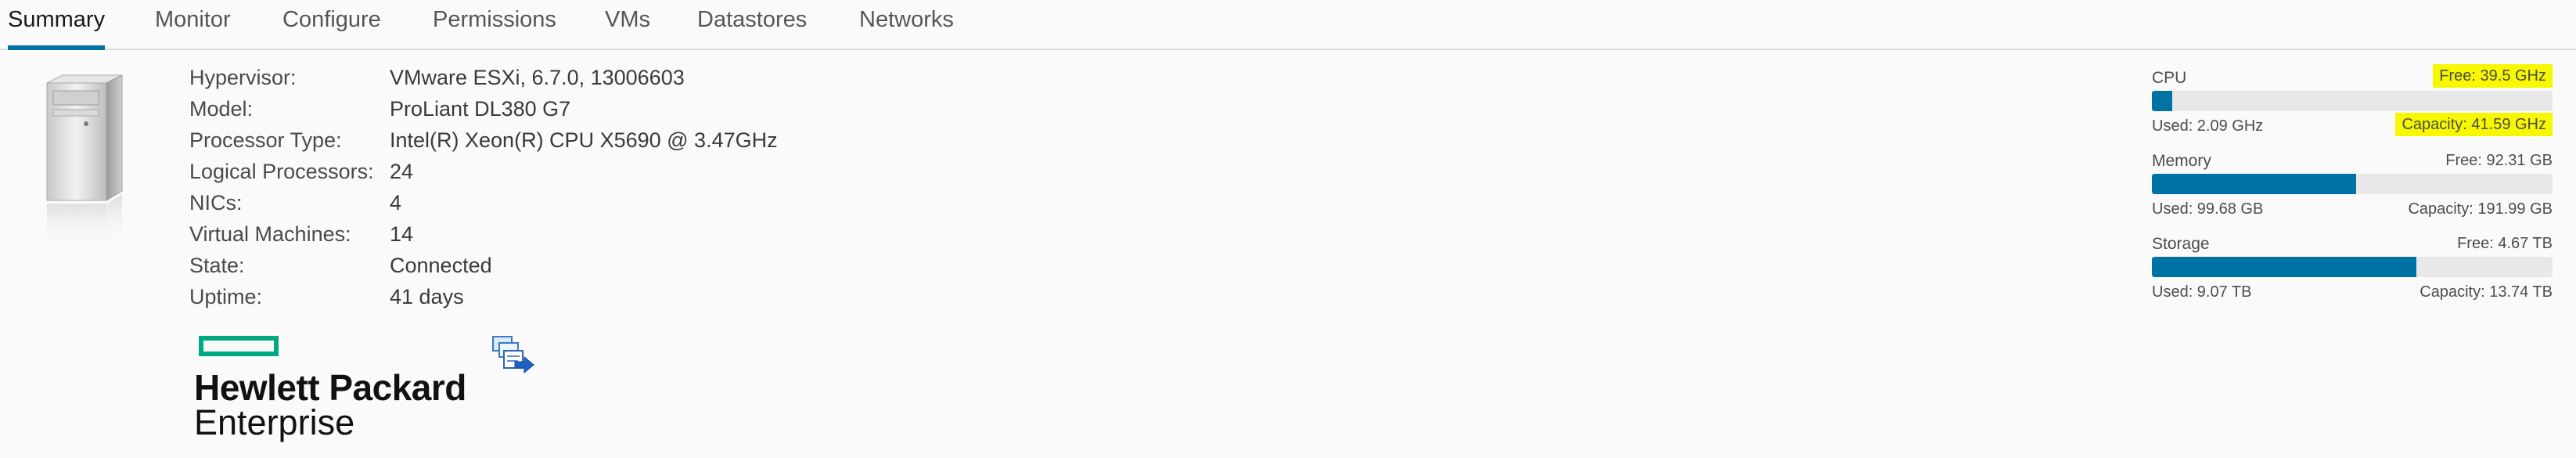 The width and height of the screenshot is (2576, 458). What do you see at coordinates (2499, 161) in the screenshot?
I see `memory-free: Free: 92.31 GB` at bounding box center [2499, 161].